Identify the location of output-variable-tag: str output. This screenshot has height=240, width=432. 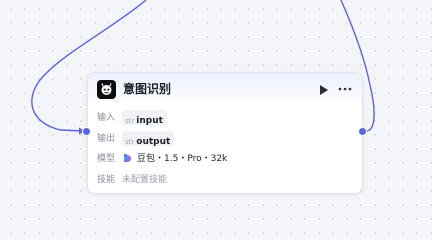
(148, 139).